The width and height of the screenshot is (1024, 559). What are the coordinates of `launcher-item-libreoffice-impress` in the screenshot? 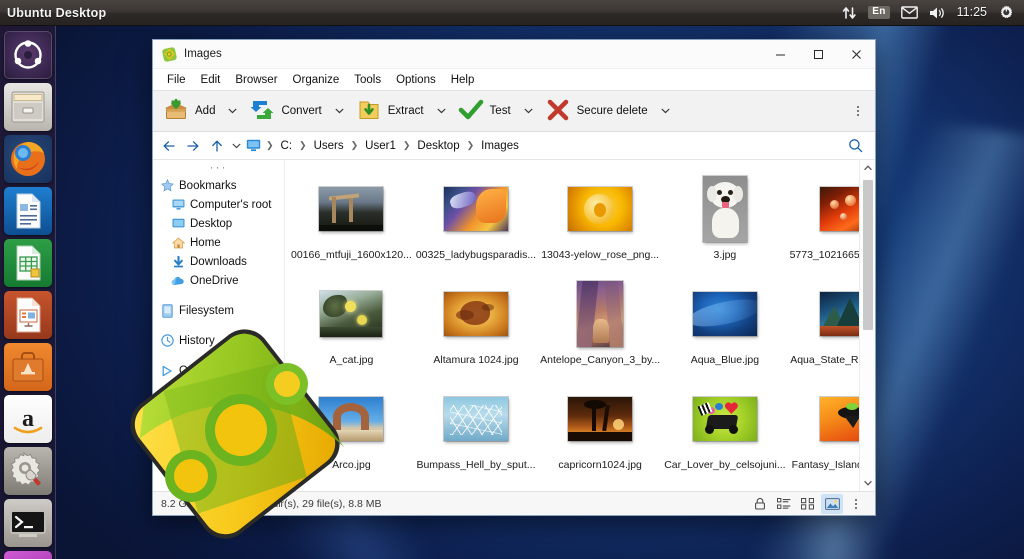 It's located at (27, 315).